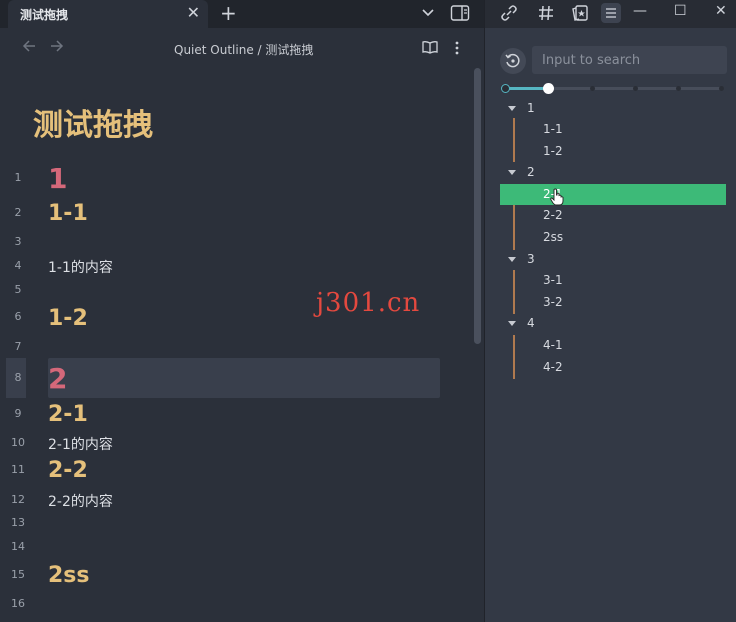 The image size is (736, 622). What do you see at coordinates (557, 197) in the screenshot?
I see `hand-pointer-cursor-icon` at bounding box center [557, 197].